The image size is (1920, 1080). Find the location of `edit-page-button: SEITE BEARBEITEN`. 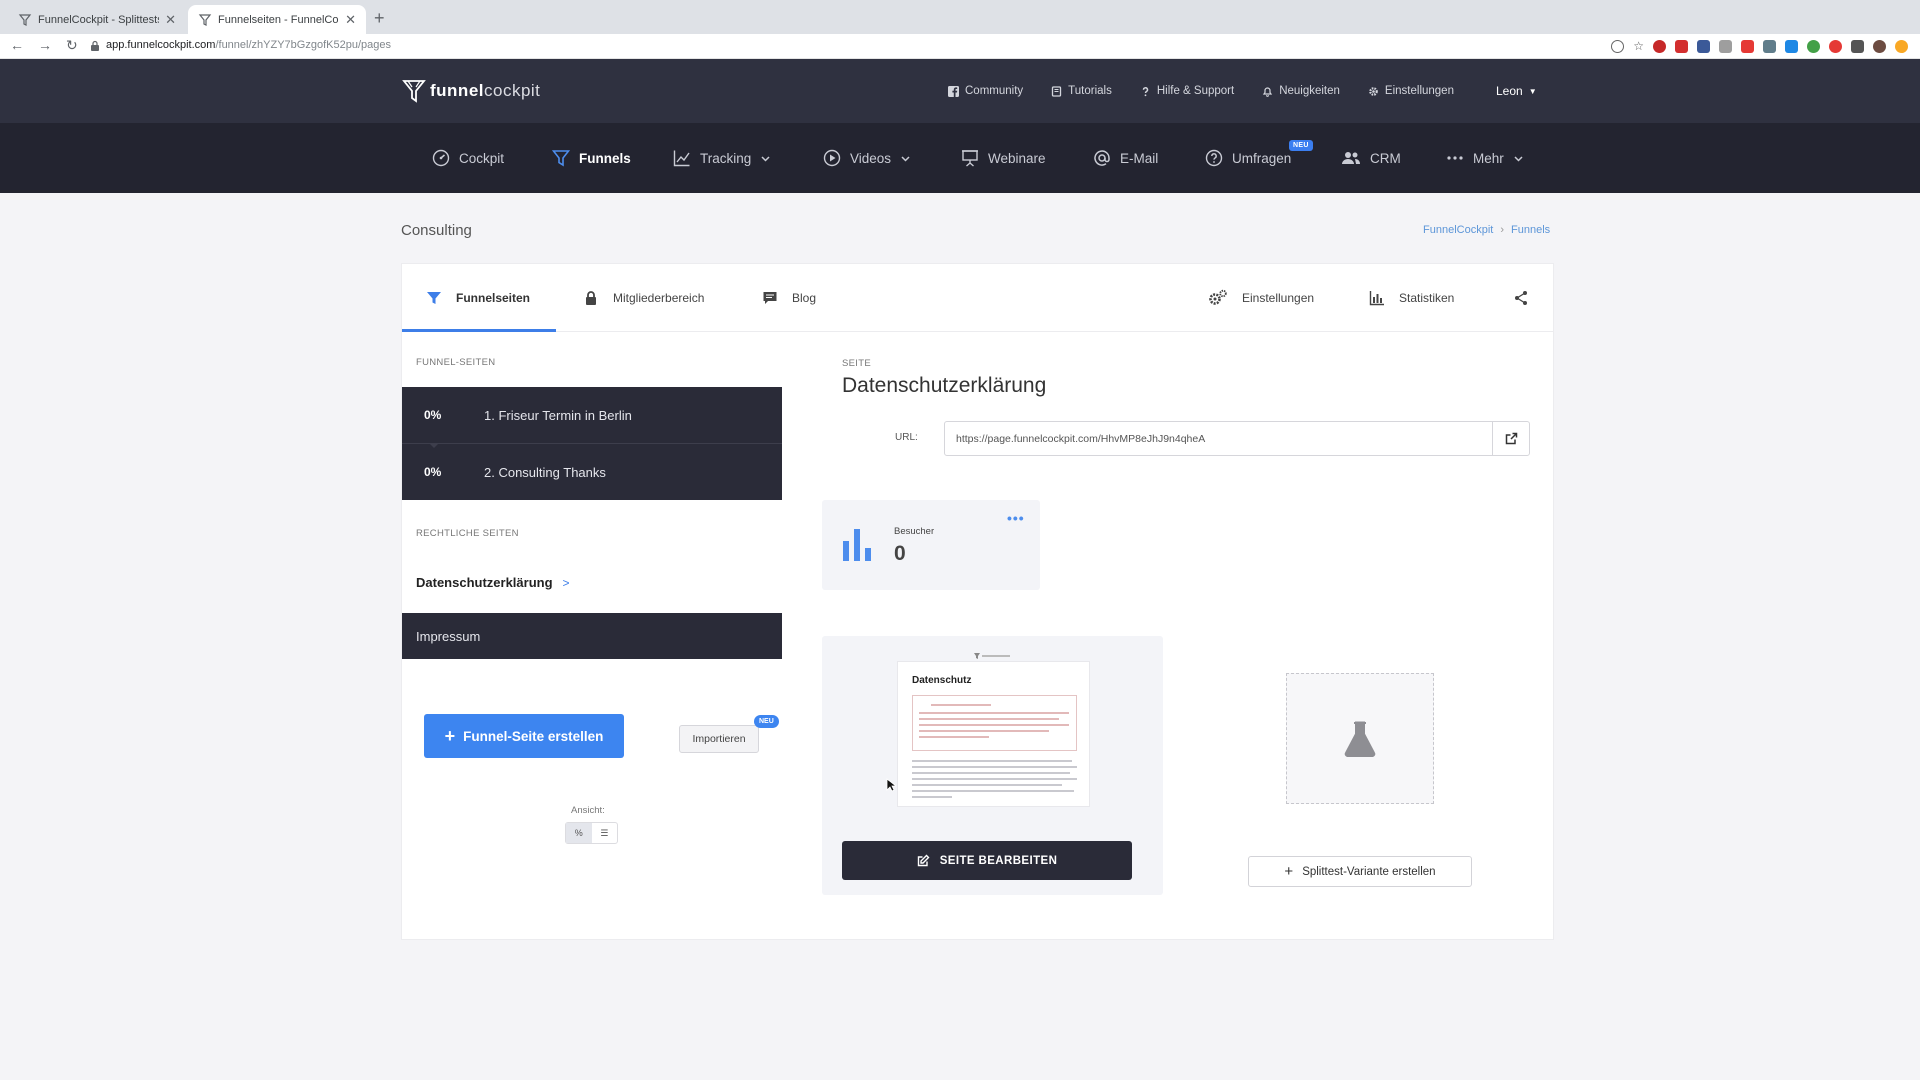

edit-page-button: SEITE BEARBEITEN is located at coordinates (987, 860).